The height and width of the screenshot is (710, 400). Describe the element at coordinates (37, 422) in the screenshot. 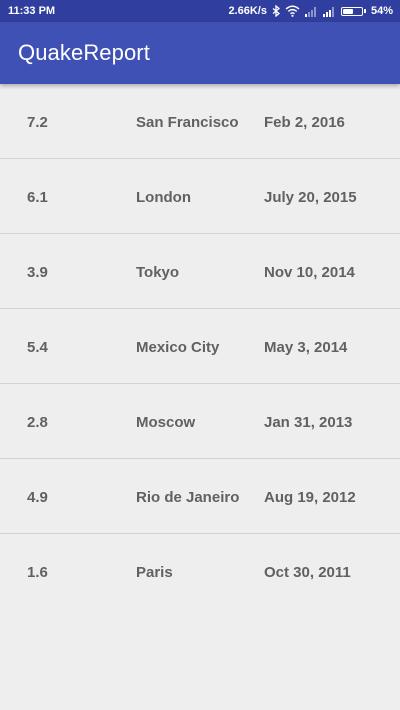

I see `magnitude: 2.8` at that location.